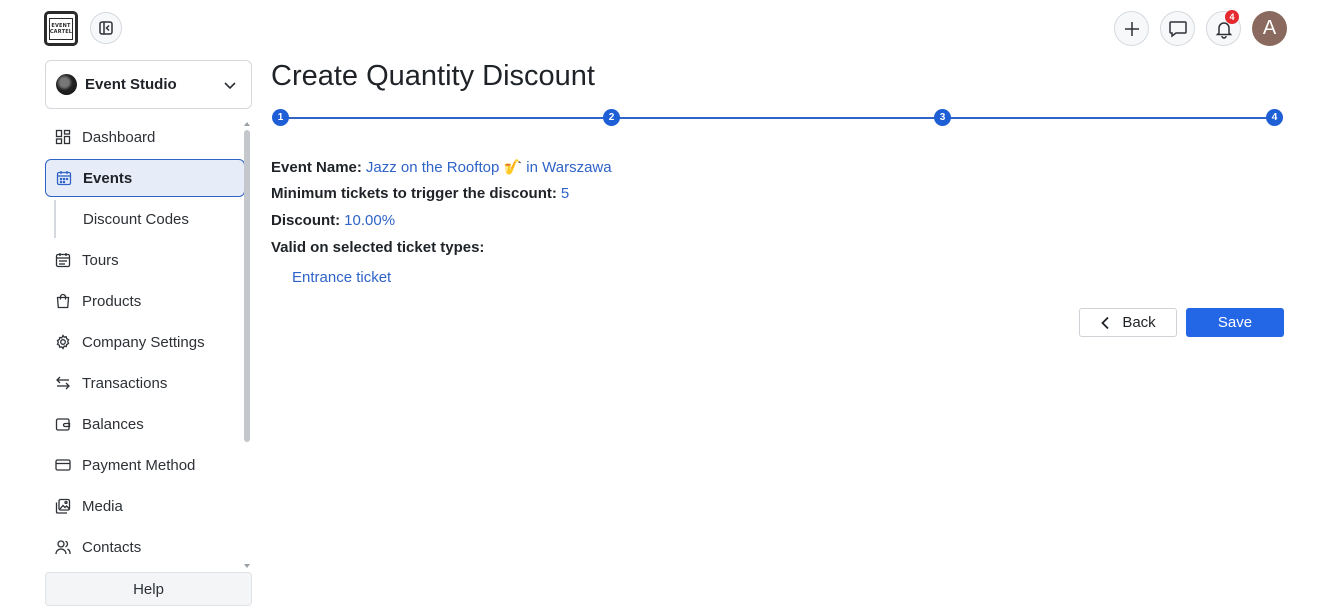  What do you see at coordinates (378, 247) in the screenshot?
I see `ticket-types-label: Valid on selected ticket types:` at bounding box center [378, 247].